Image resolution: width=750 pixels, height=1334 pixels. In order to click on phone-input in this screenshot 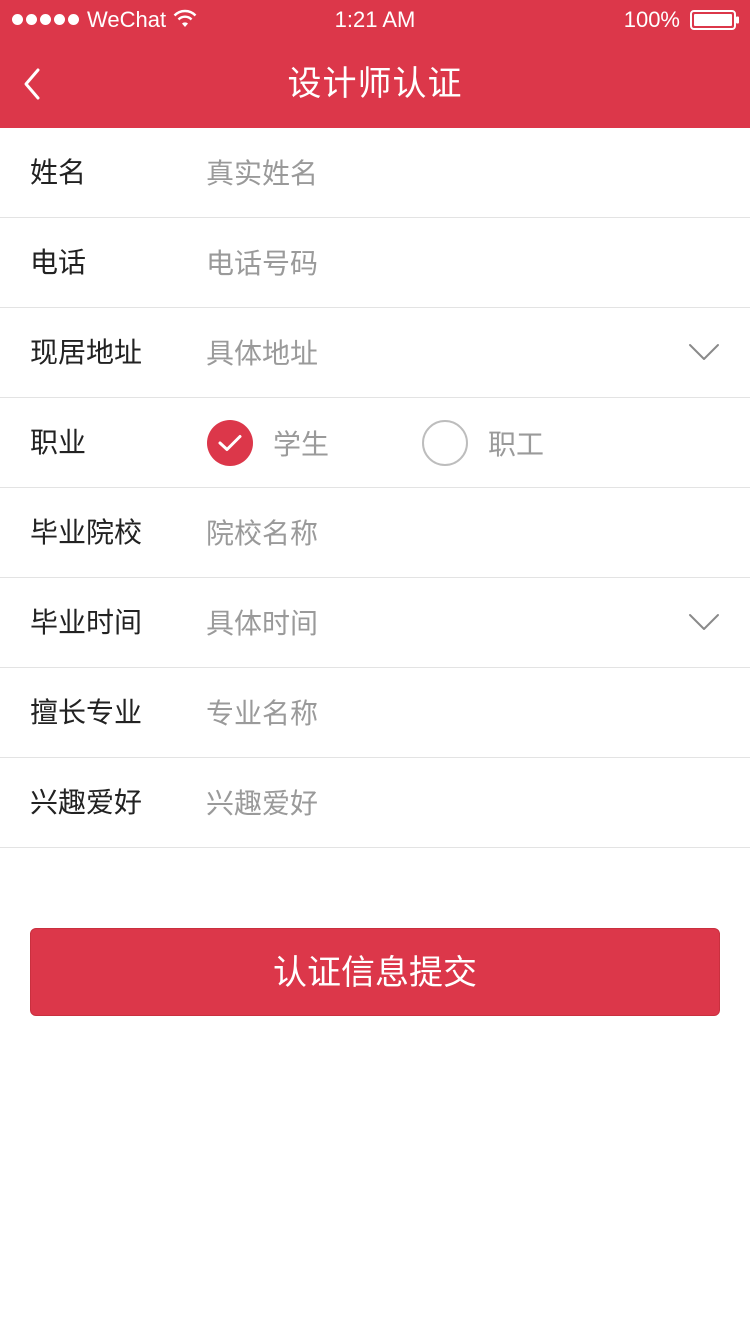, I will do `click(436, 263)`.